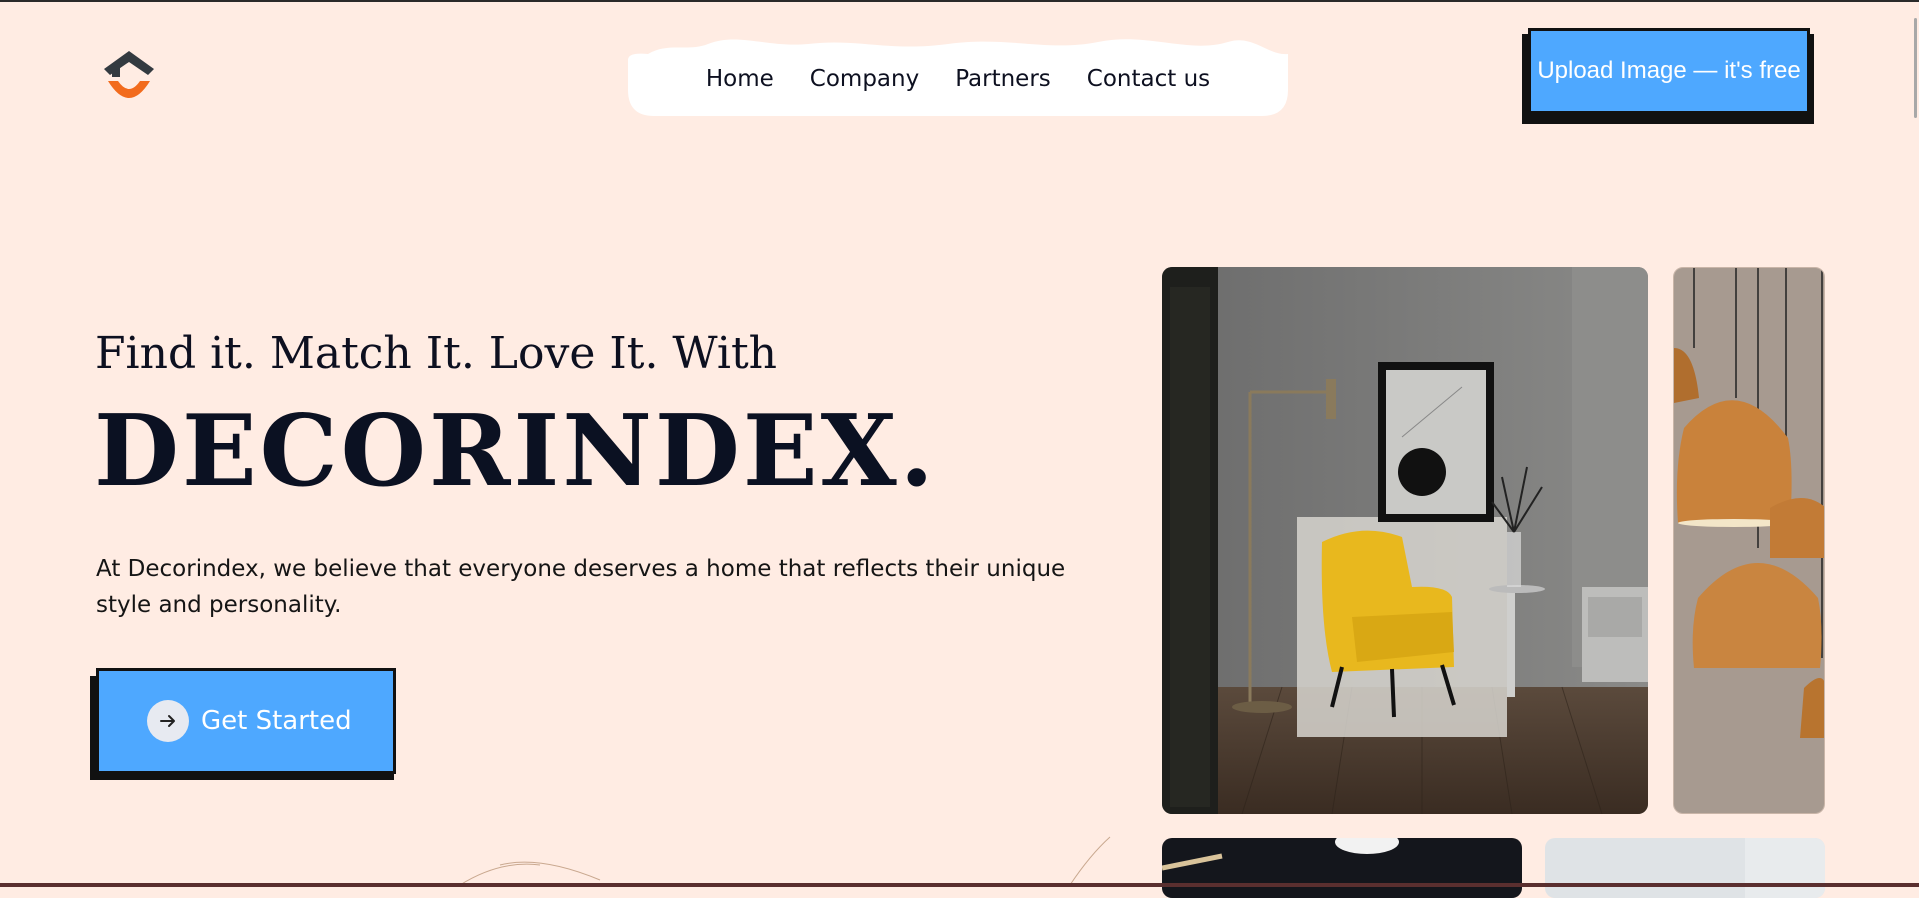 This screenshot has height=898, width=1919. What do you see at coordinates (1148, 79) in the screenshot?
I see `nav-item-contact-us: Contact us` at bounding box center [1148, 79].